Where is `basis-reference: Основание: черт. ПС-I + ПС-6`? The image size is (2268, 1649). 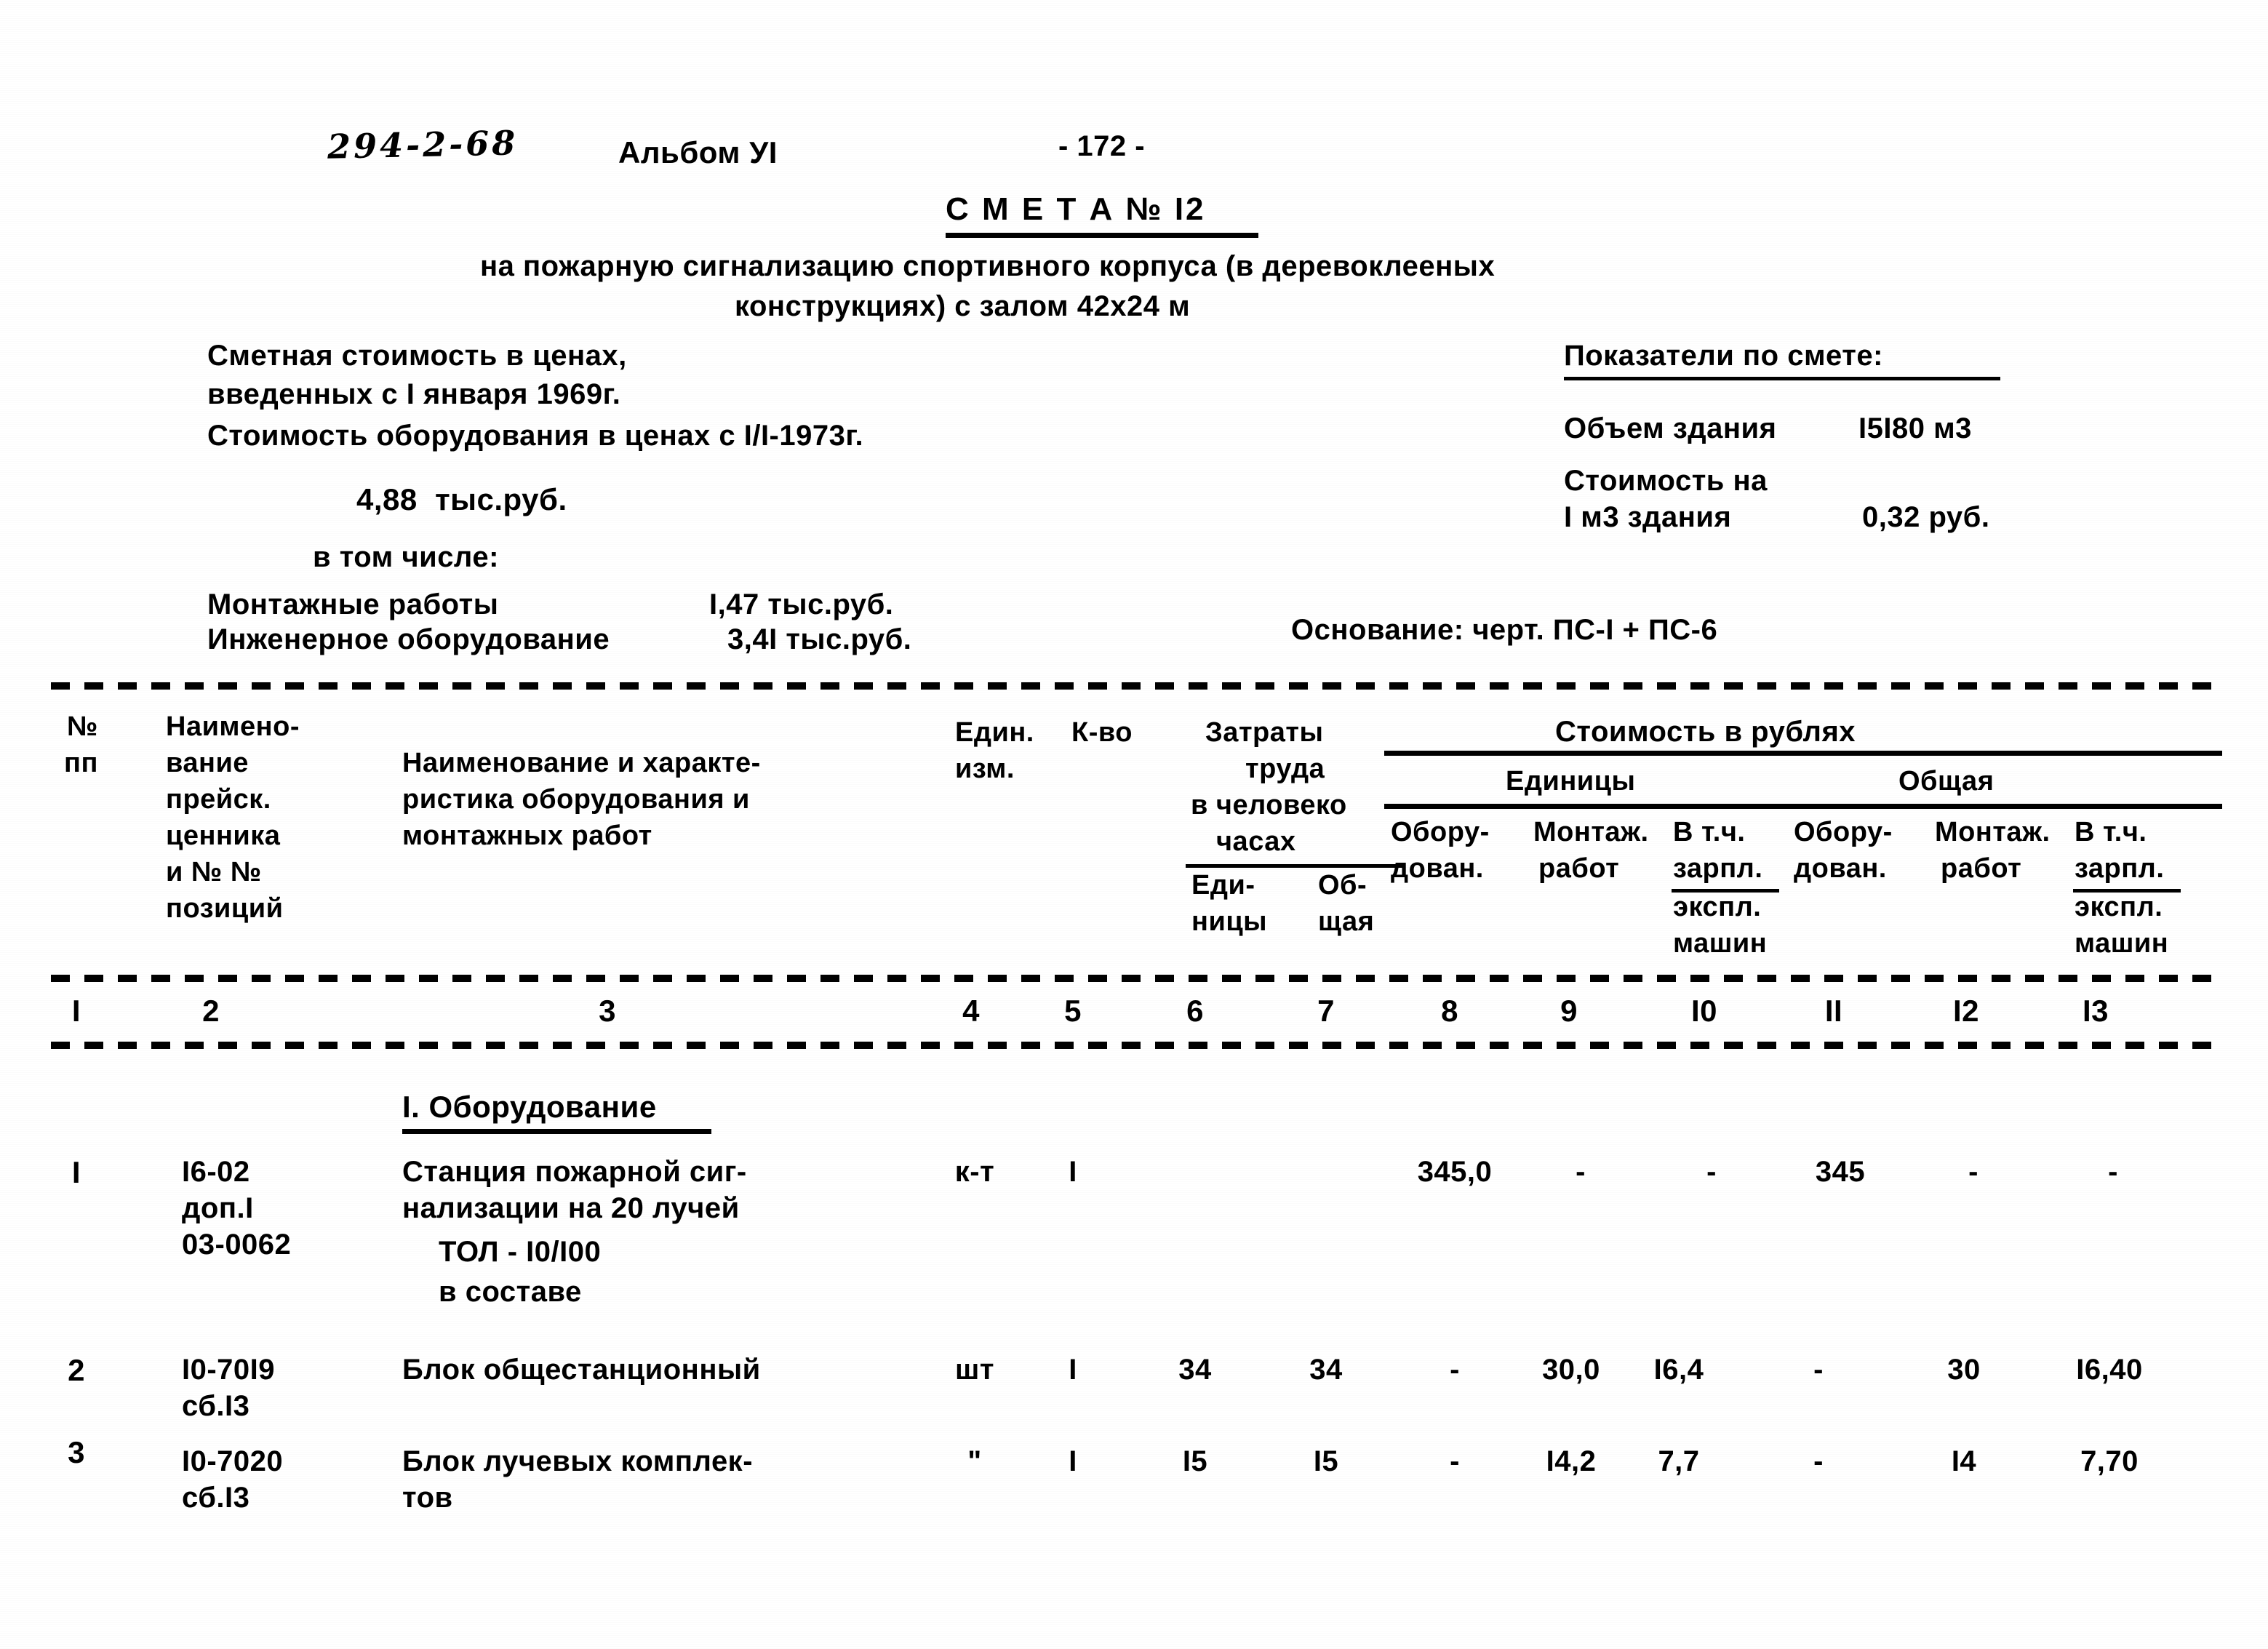 basis-reference: Основание: черт. ПС-I + ПС-6 is located at coordinates (1504, 630).